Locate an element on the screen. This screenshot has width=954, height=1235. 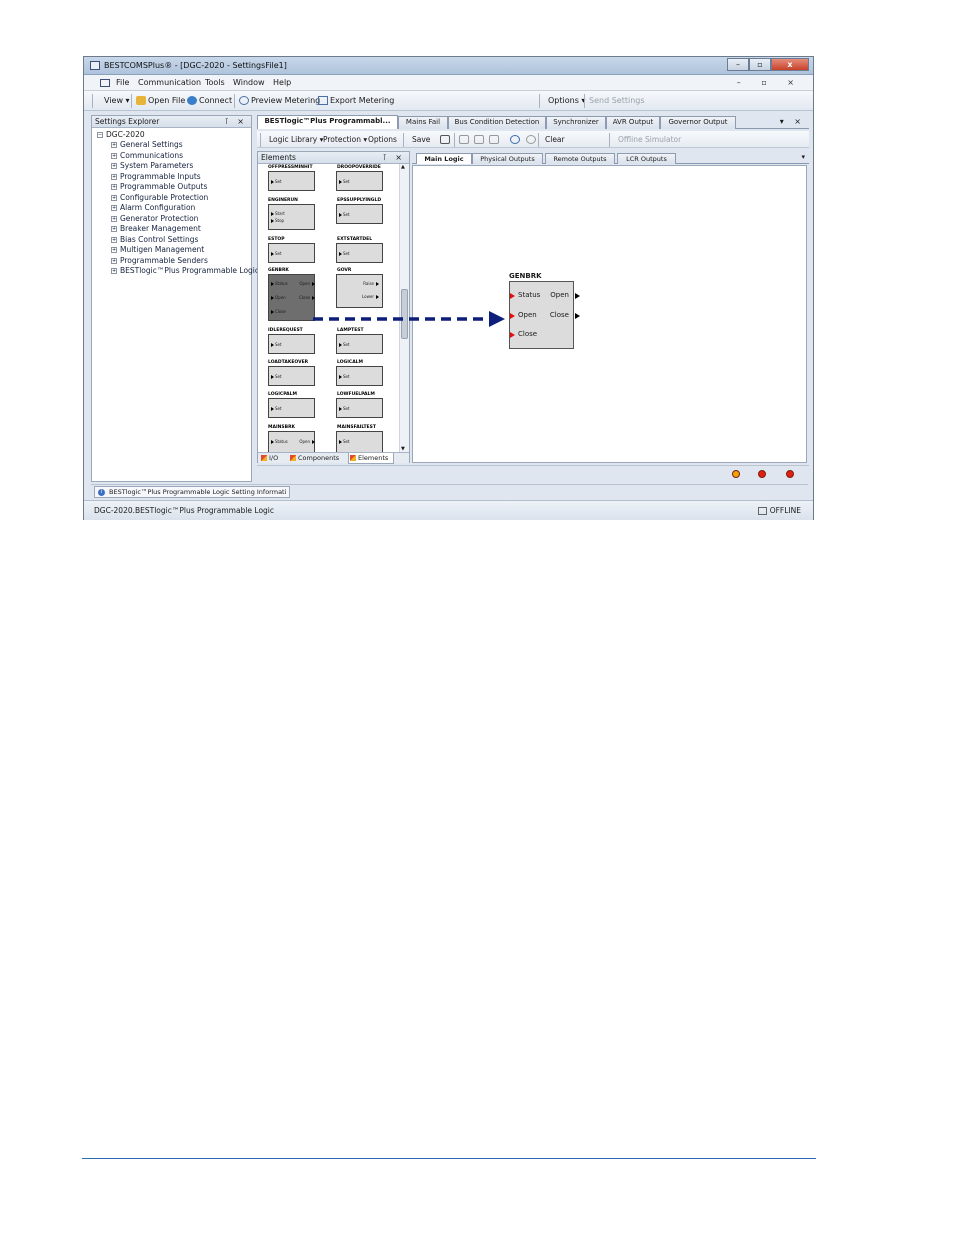
tab-lcr-outputs: LCR Outputs is located at coordinates (646, 158).